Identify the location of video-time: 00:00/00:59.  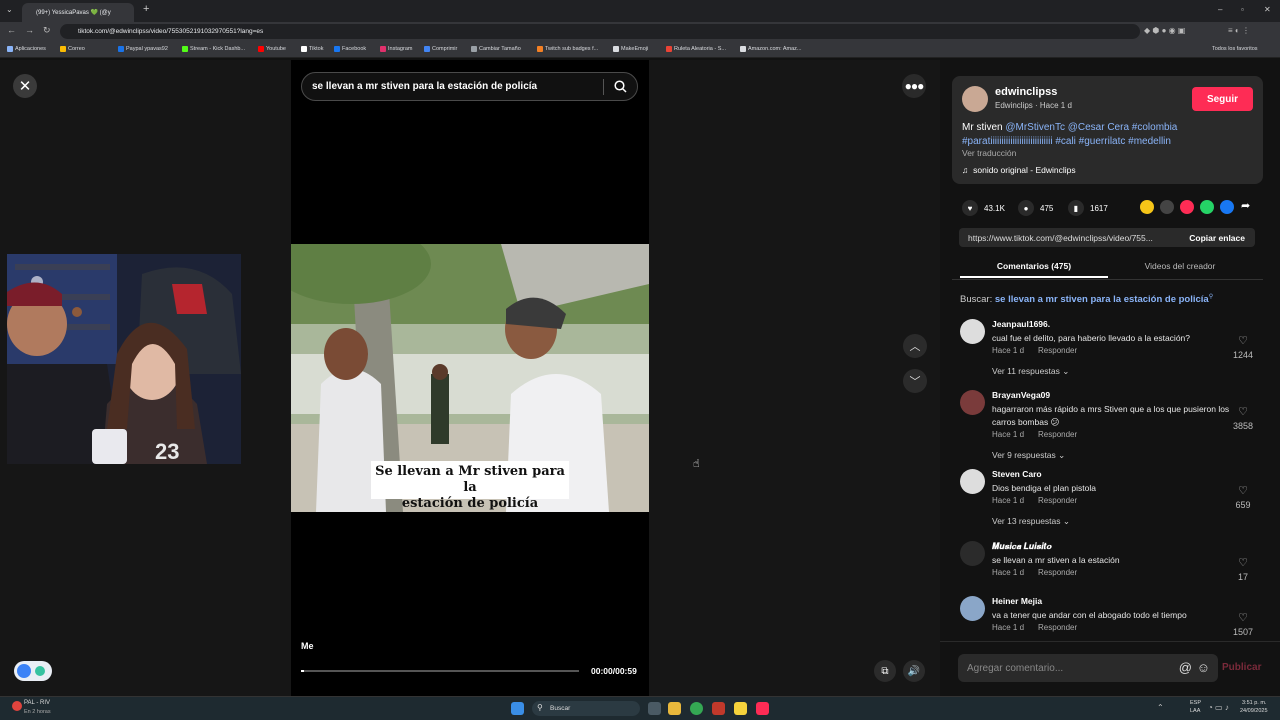
(614, 671).